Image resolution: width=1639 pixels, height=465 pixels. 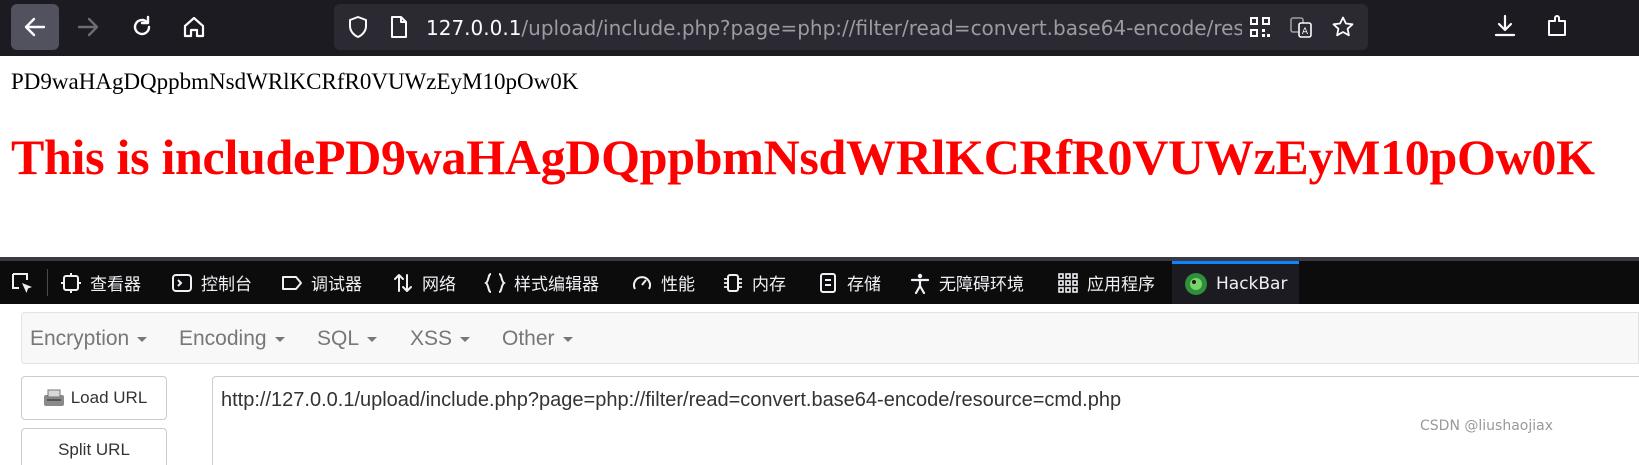 I want to click on memory-icon, so click(x=733, y=282).